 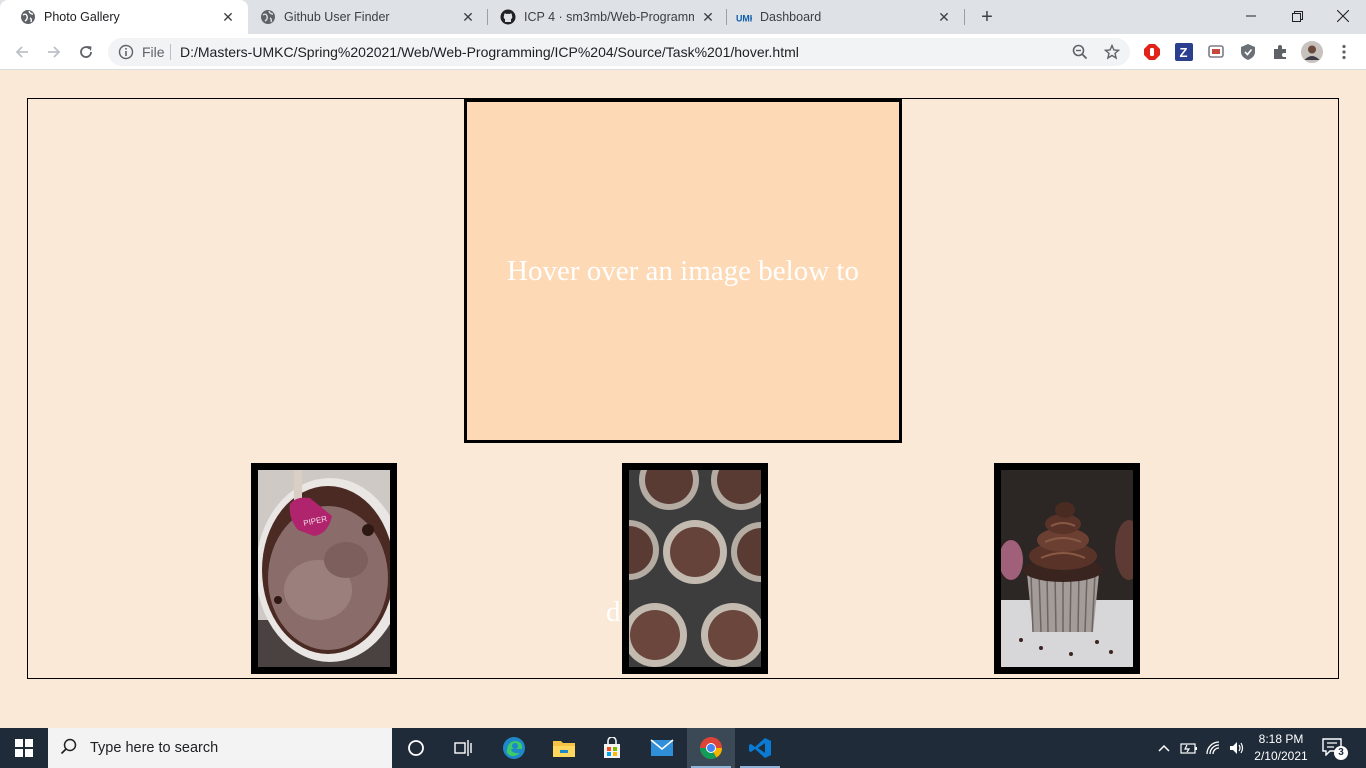 I want to click on task-view-icon, so click(x=464, y=748).